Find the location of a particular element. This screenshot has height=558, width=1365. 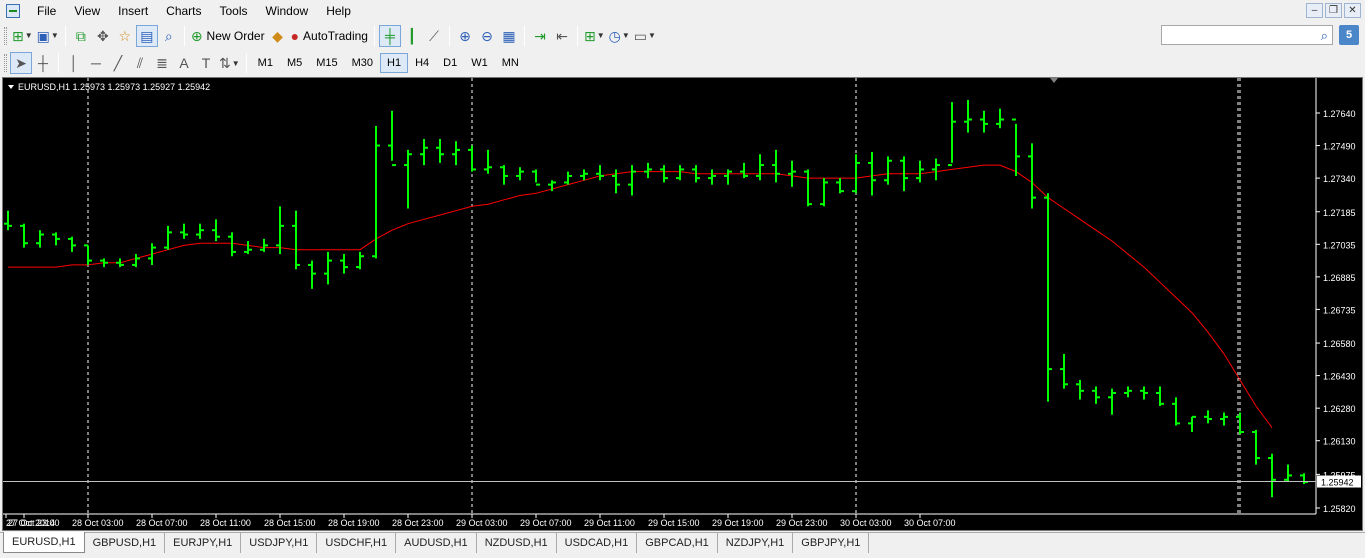

zoom-in-button: ⊕ is located at coordinates (465, 36).